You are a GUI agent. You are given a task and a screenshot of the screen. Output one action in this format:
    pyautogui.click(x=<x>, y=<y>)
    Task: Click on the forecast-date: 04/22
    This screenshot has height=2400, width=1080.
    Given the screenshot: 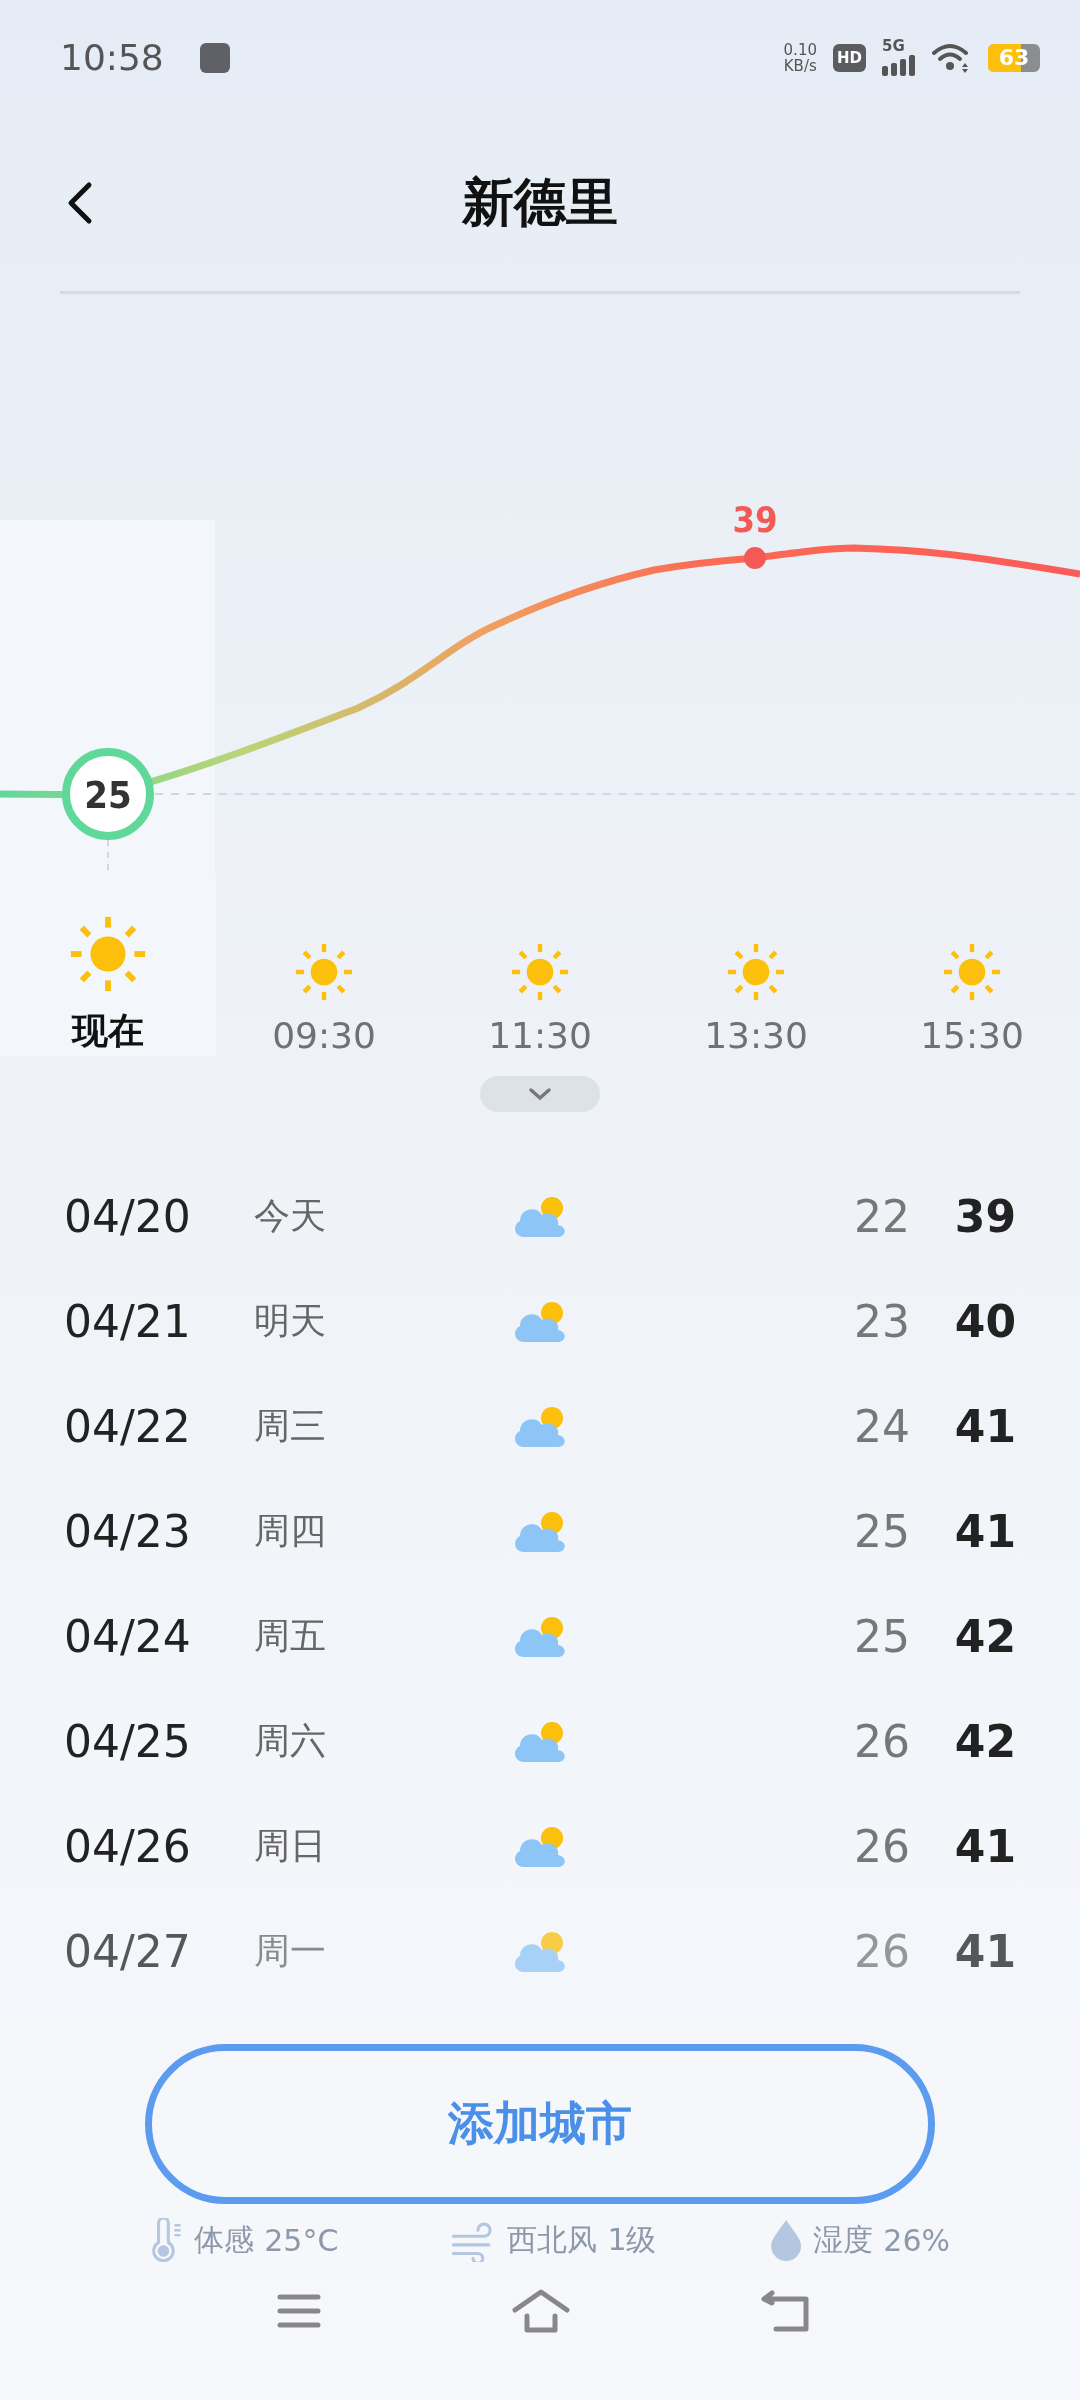 What is the action you would take?
    pyautogui.click(x=128, y=1426)
    